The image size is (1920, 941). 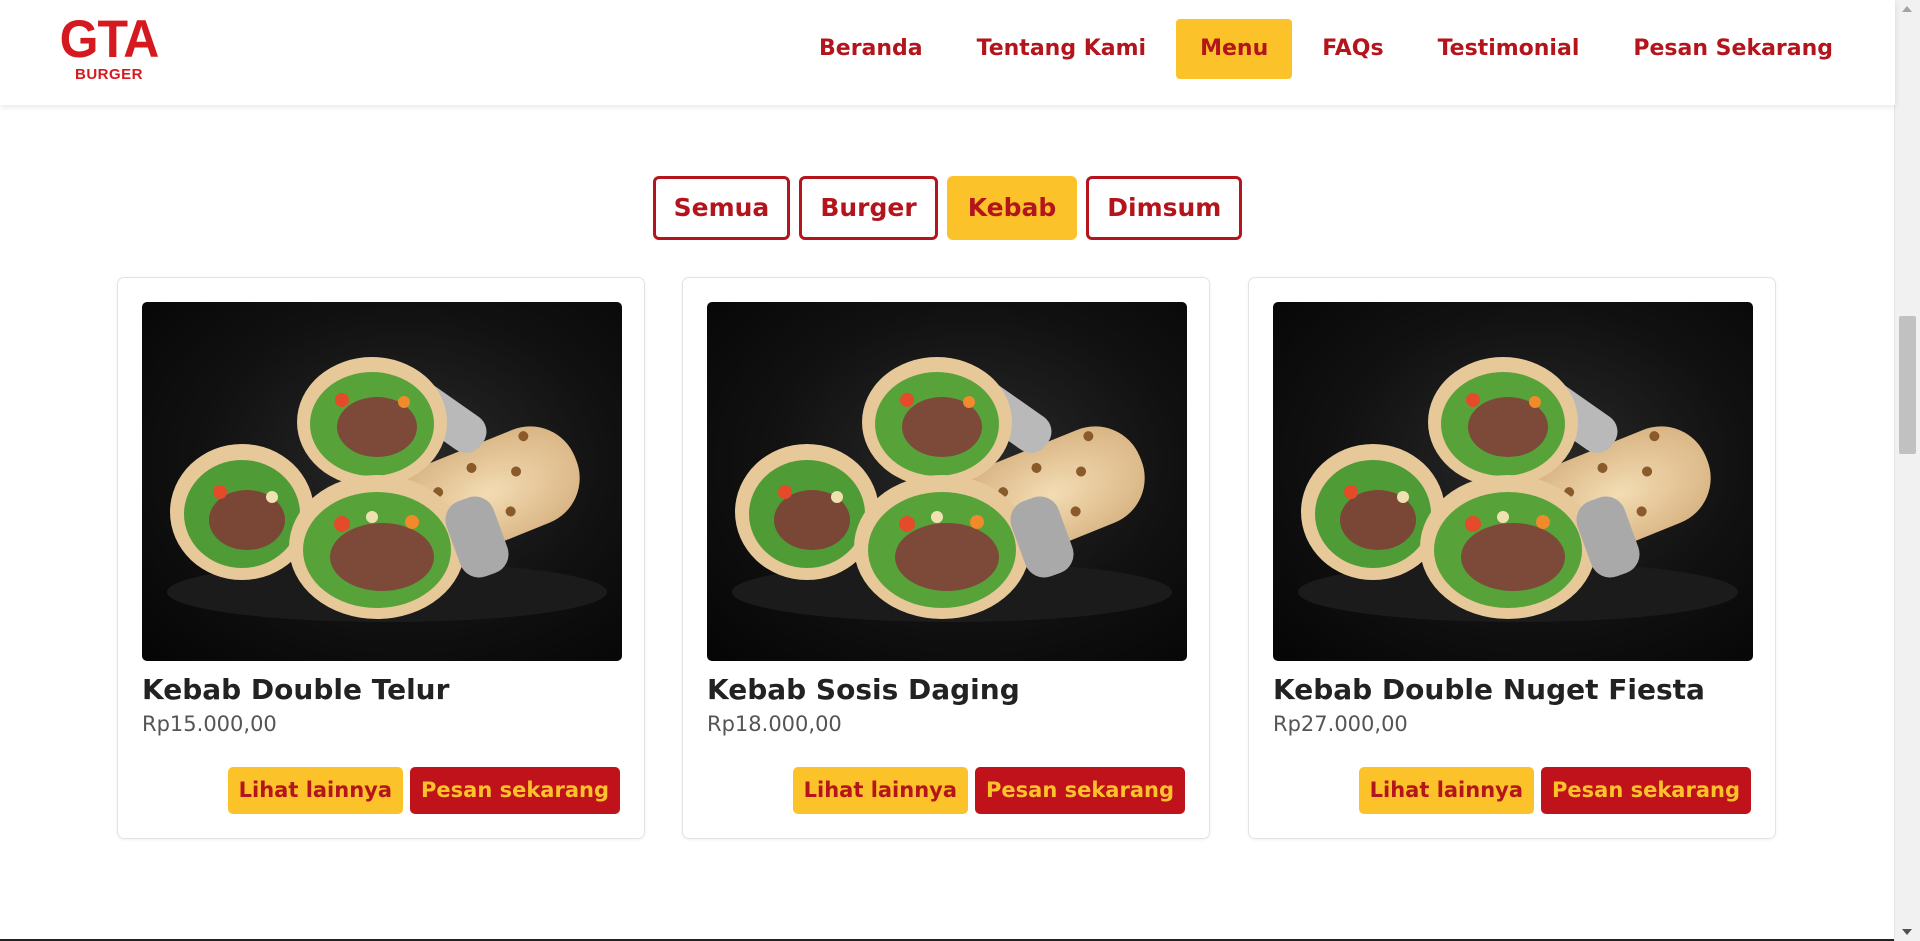 What do you see at coordinates (1907, 385) in the screenshot?
I see `scroll-thumb` at bounding box center [1907, 385].